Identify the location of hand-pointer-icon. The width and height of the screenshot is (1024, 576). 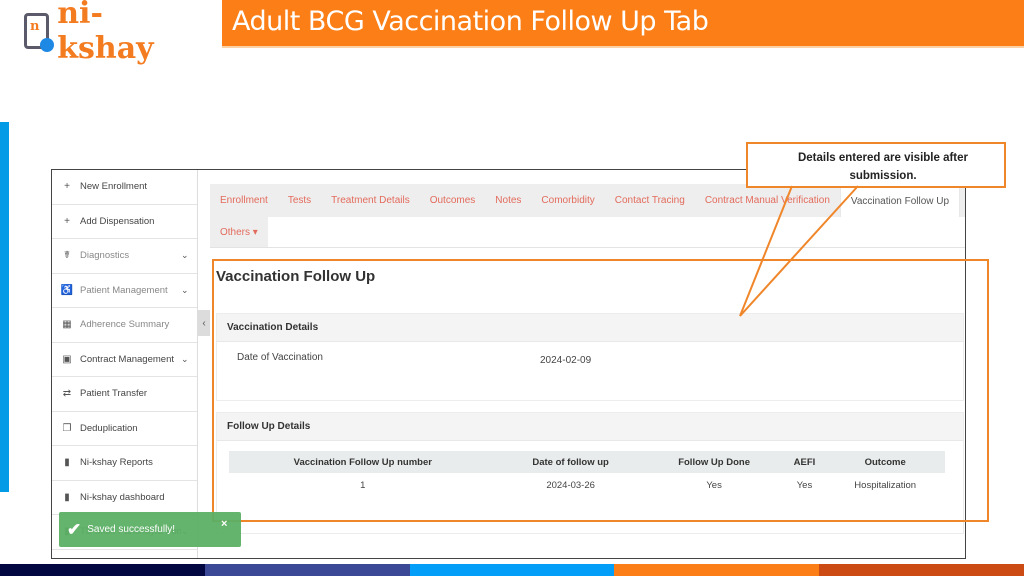
(47, 45).